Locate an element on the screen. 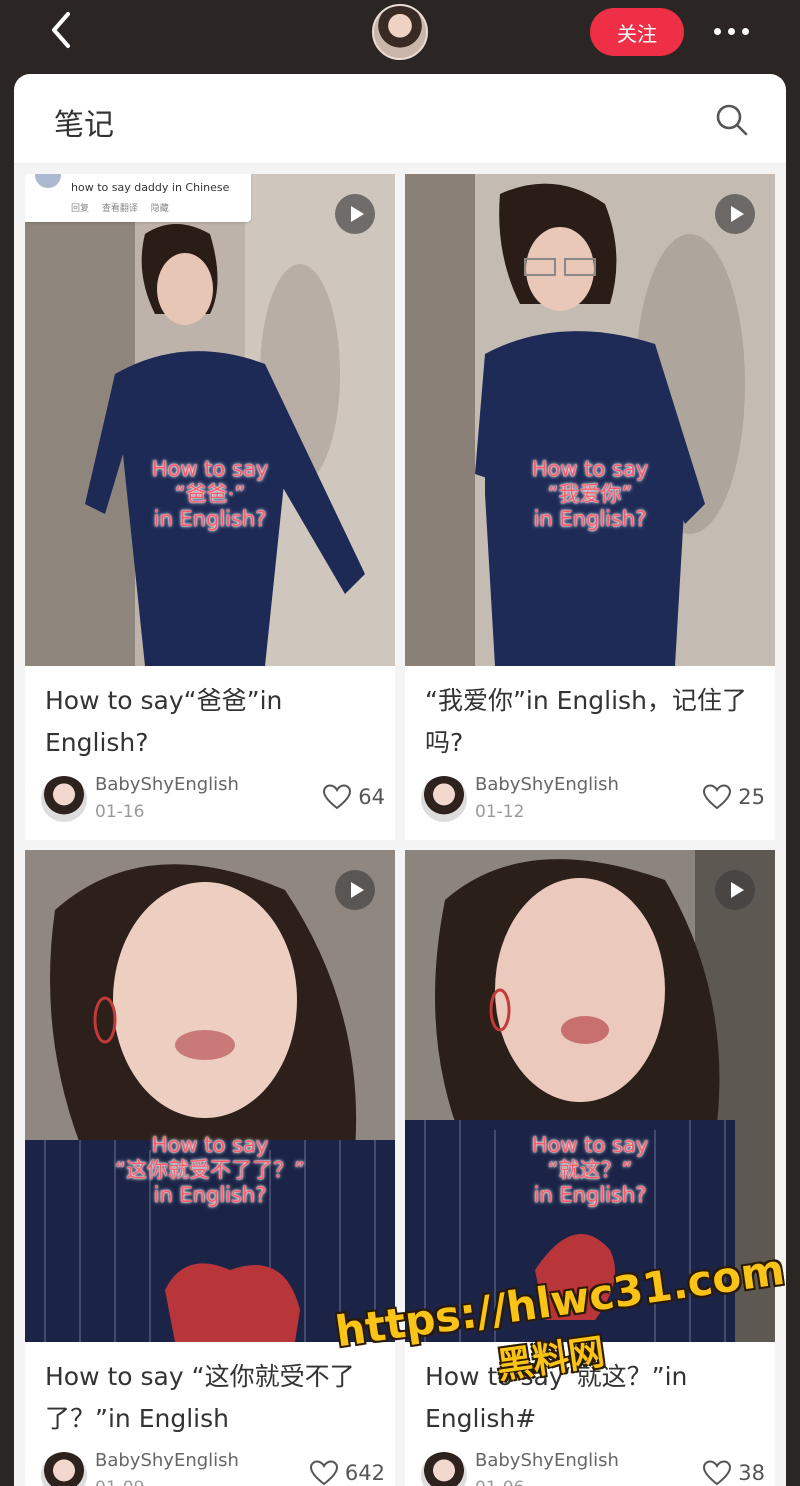  like-button: 38 is located at coordinates (733, 1472).